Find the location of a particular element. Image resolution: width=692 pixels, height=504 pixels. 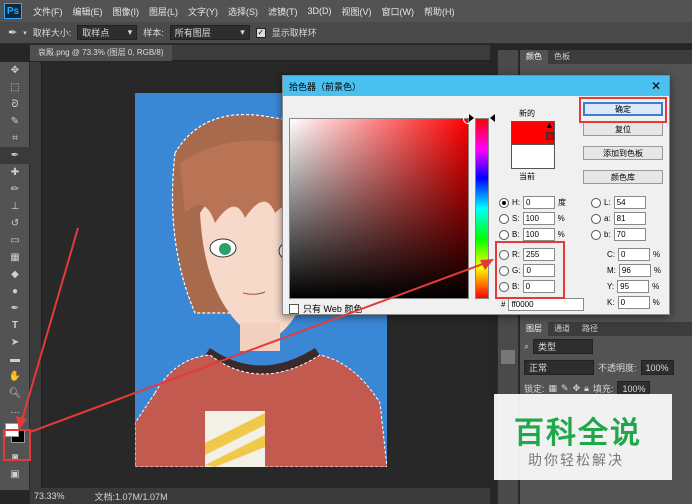

close-icon: ✕ is located at coordinates (656, 86).